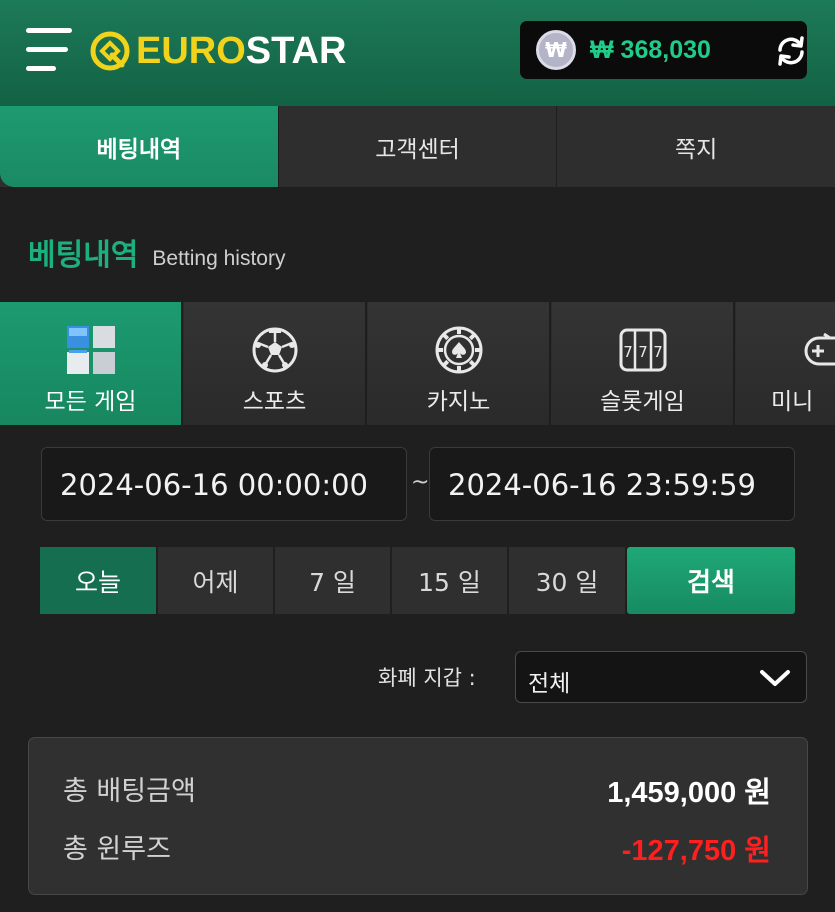 This screenshot has width=835, height=912. Describe the element at coordinates (83, 255) in the screenshot. I see `page-title-korean: 베팅내역` at that location.